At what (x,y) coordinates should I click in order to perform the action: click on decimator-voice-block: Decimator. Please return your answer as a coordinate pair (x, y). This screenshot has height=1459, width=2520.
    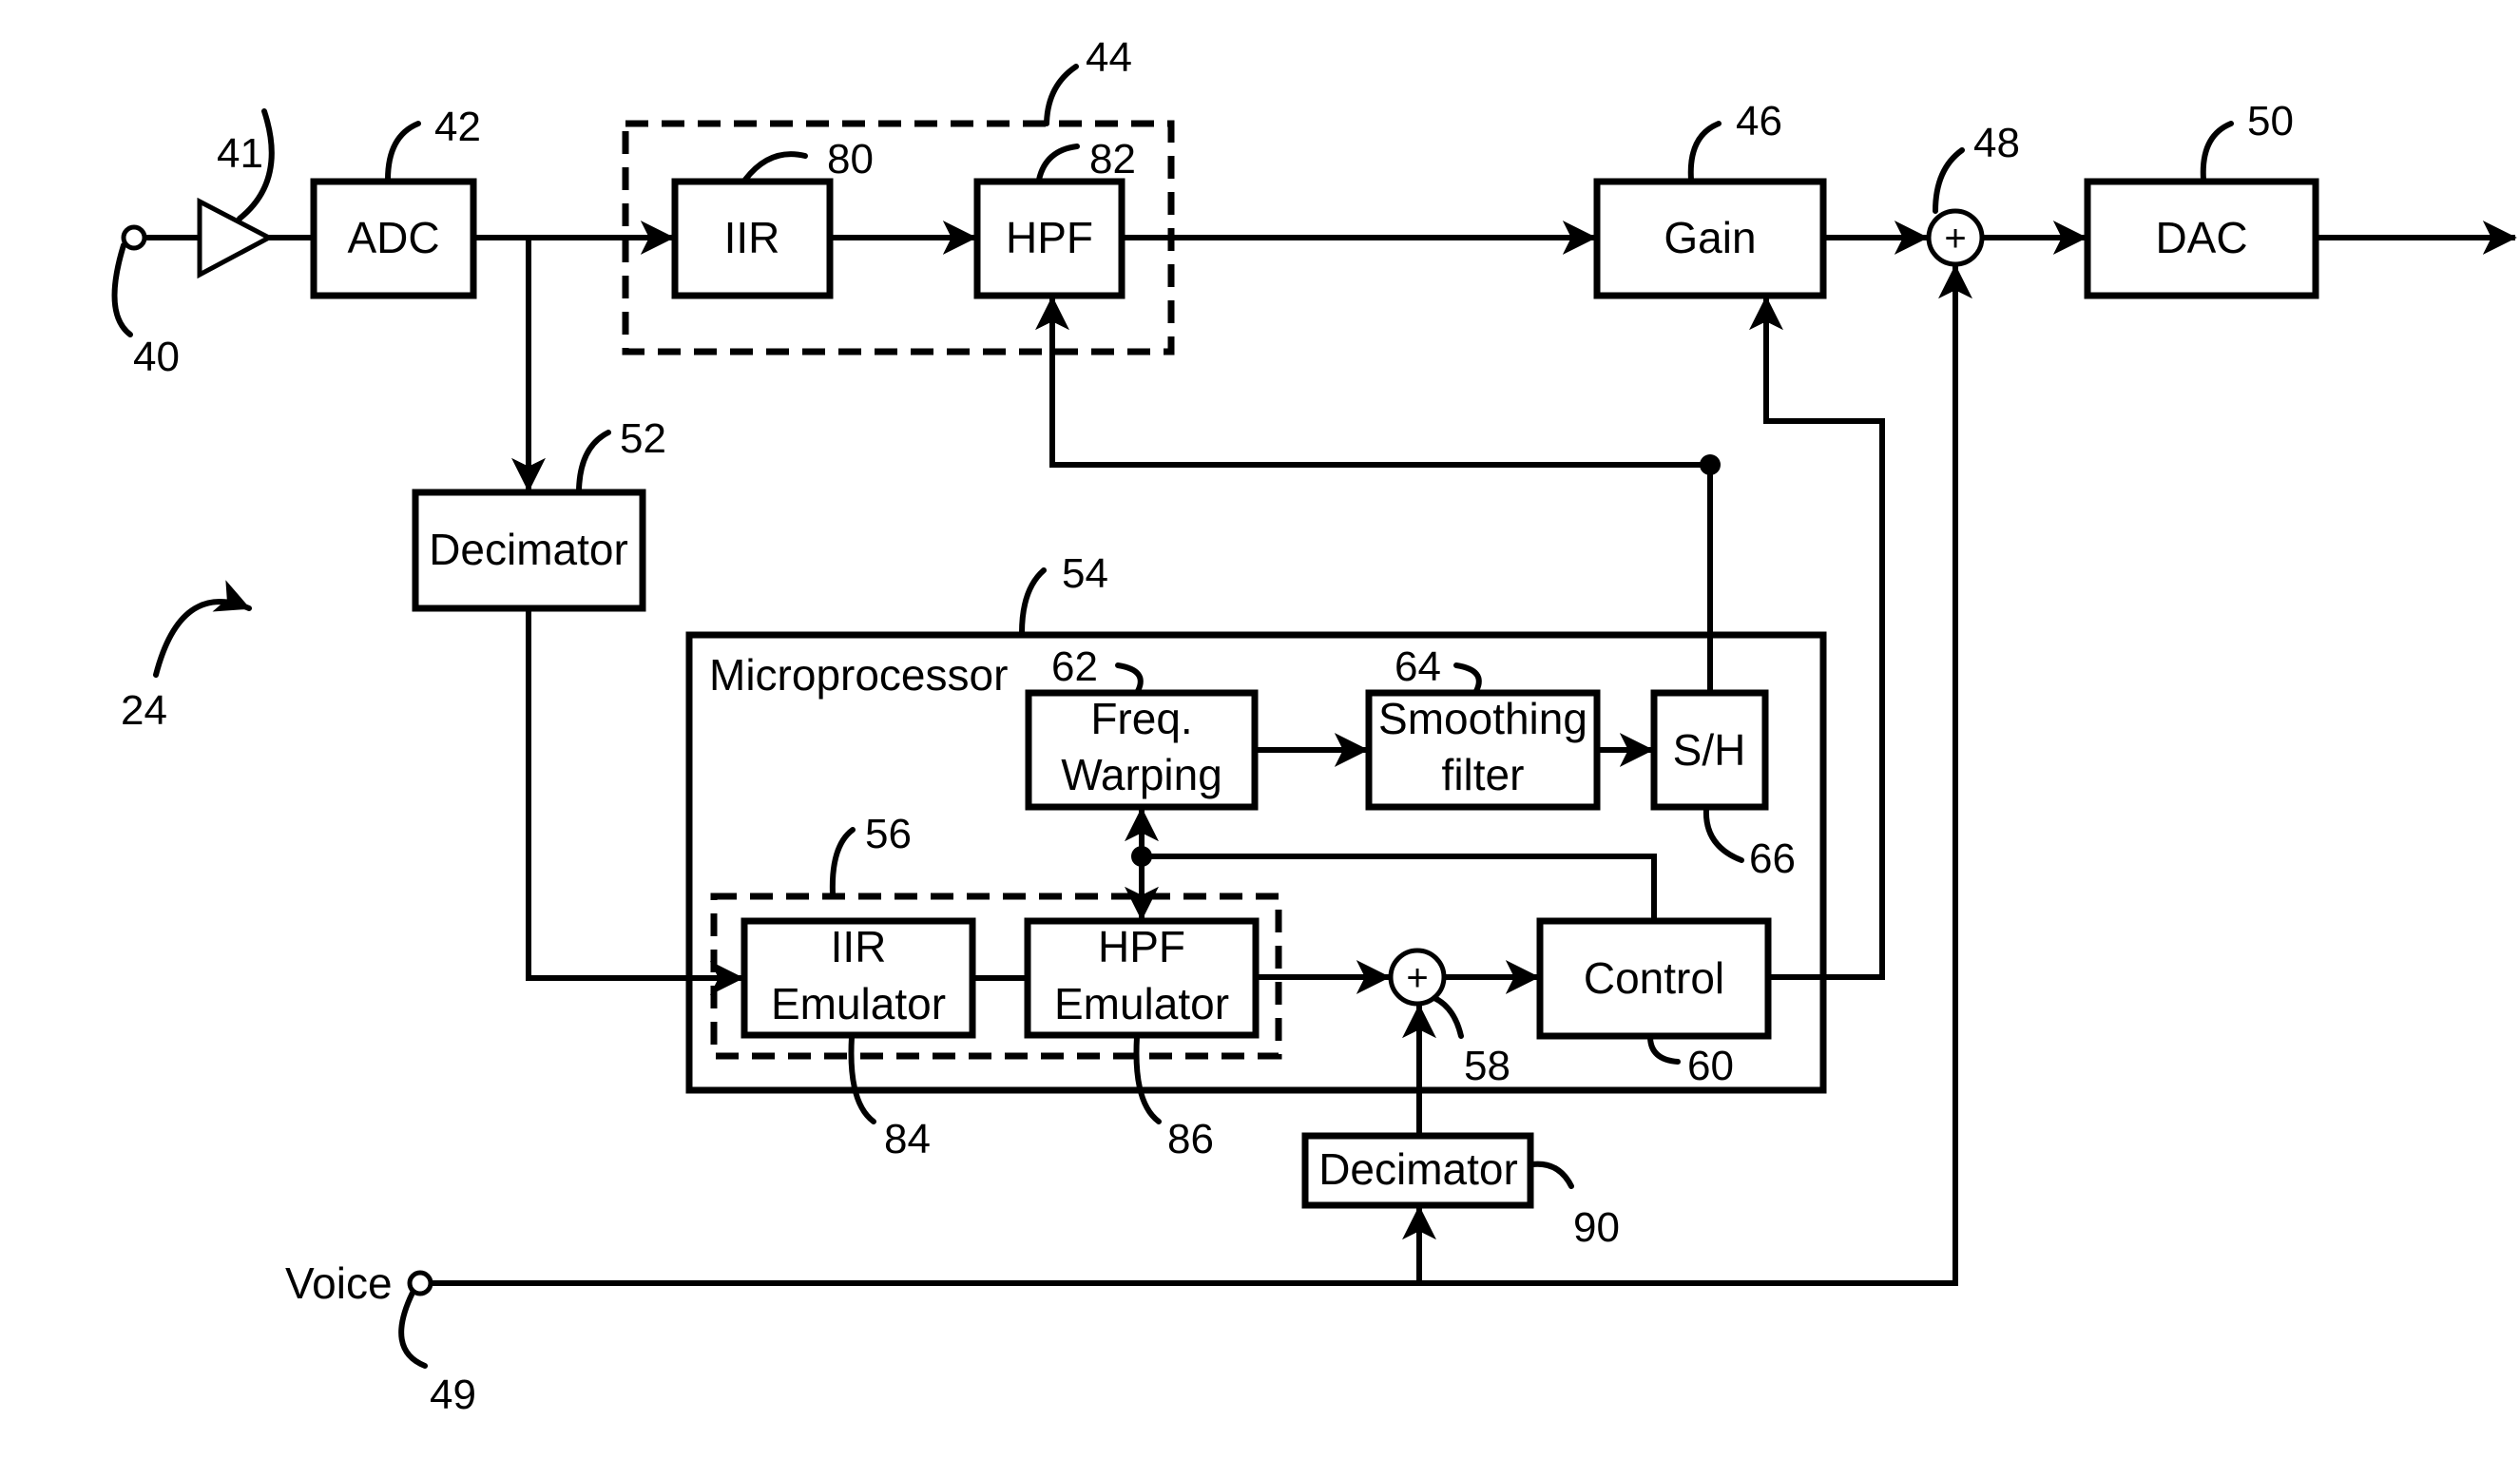
    Looking at the image, I should click on (1417, 1170).